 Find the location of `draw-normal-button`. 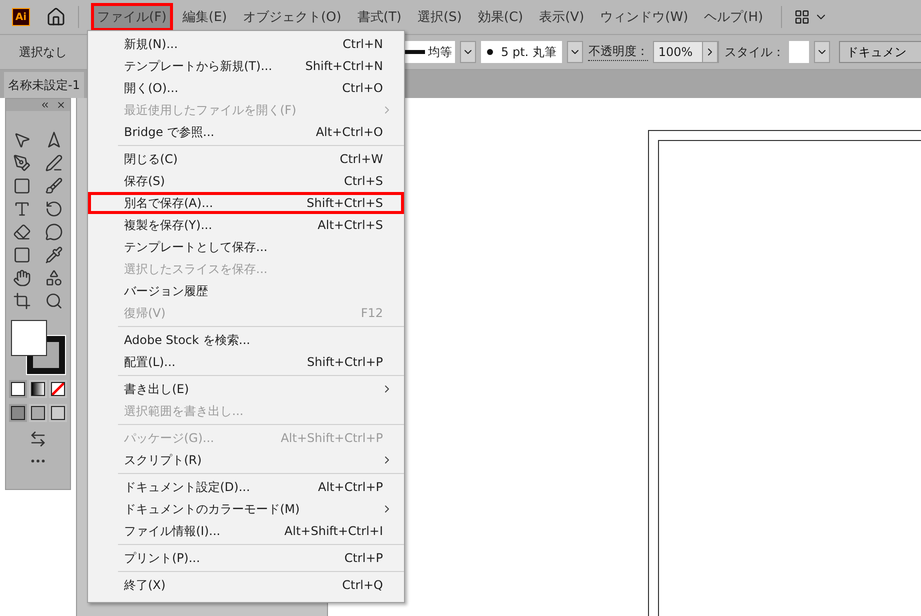

draw-normal-button is located at coordinates (18, 413).